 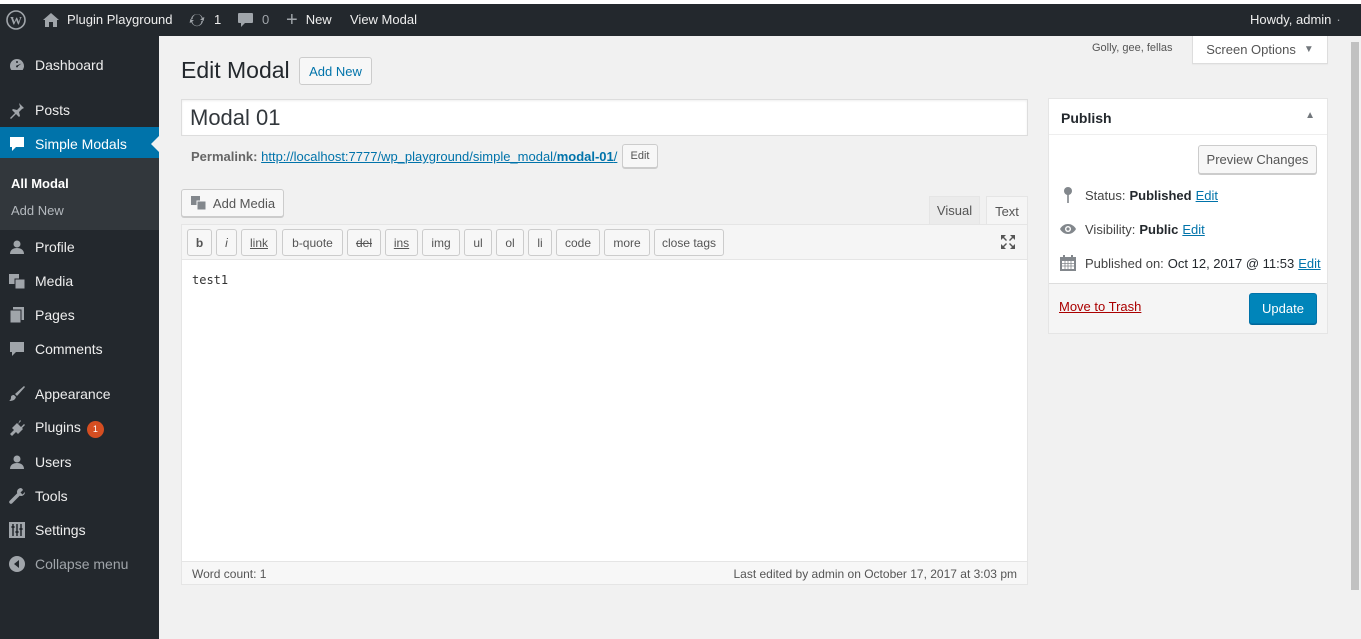 What do you see at coordinates (1193, 229) in the screenshot?
I see `edit-visibility-link: Edit` at bounding box center [1193, 229].